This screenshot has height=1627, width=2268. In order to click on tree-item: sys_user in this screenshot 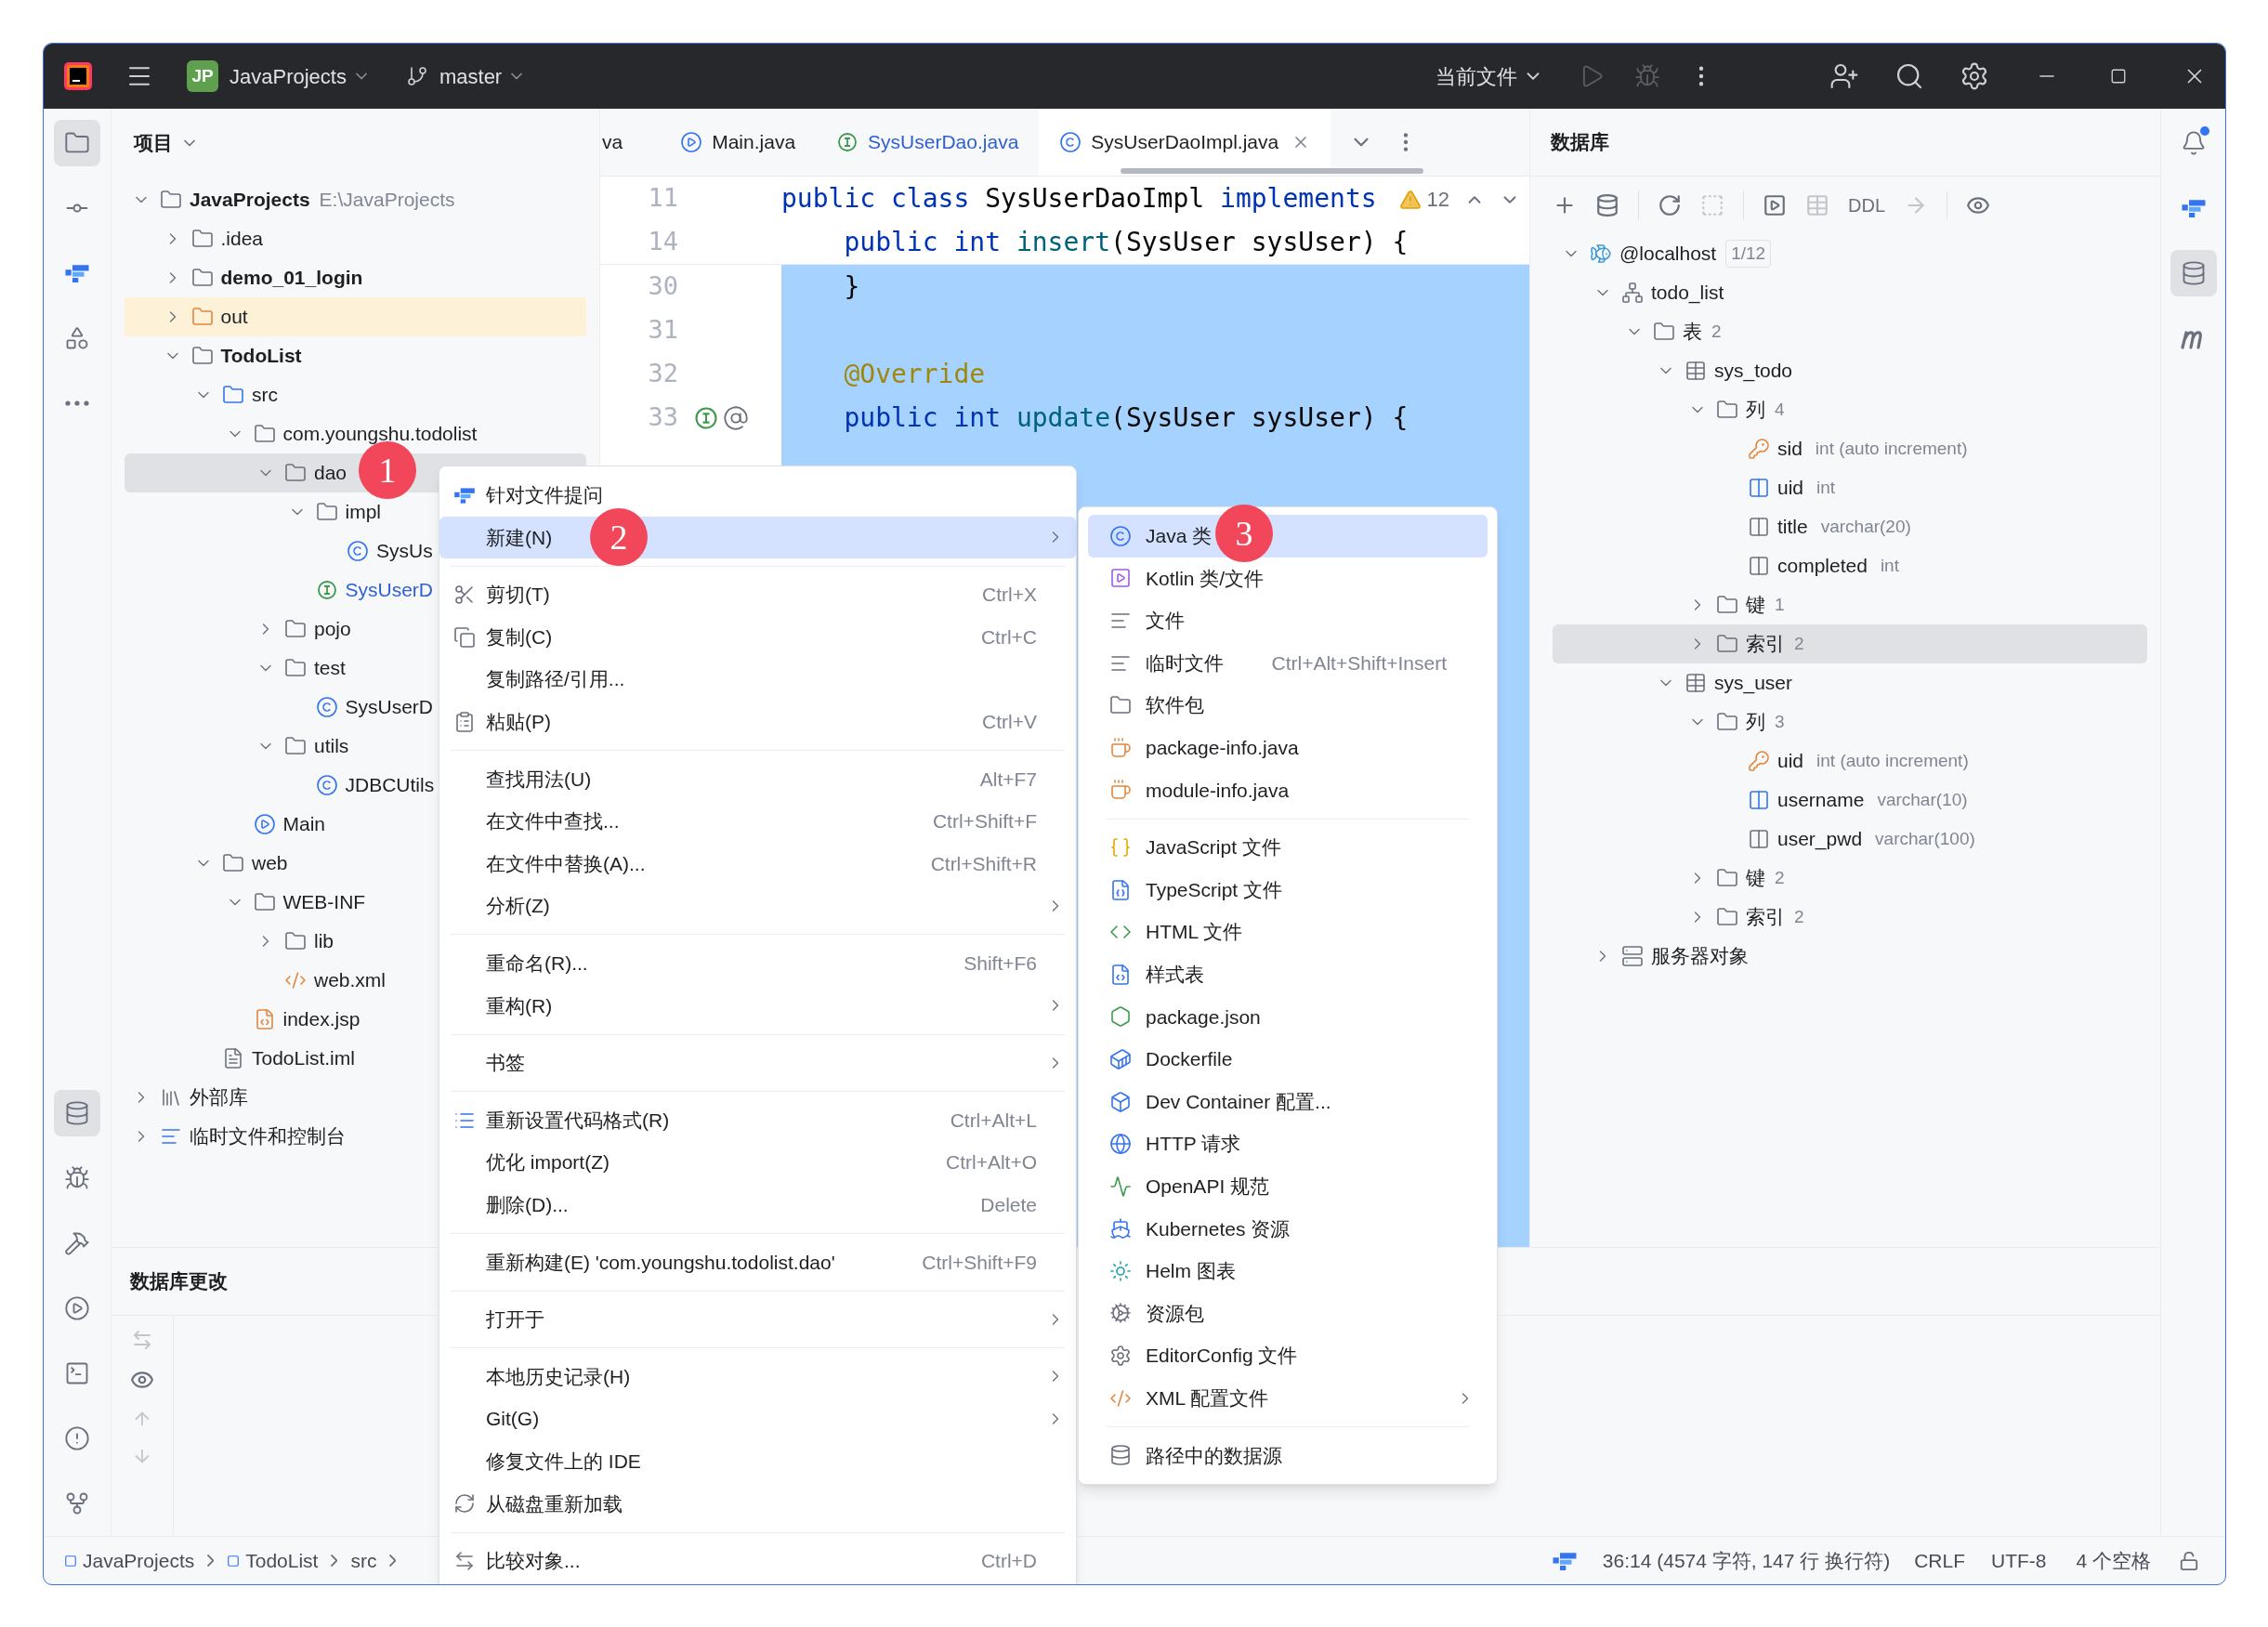, I will do `click(1850, 682)`.